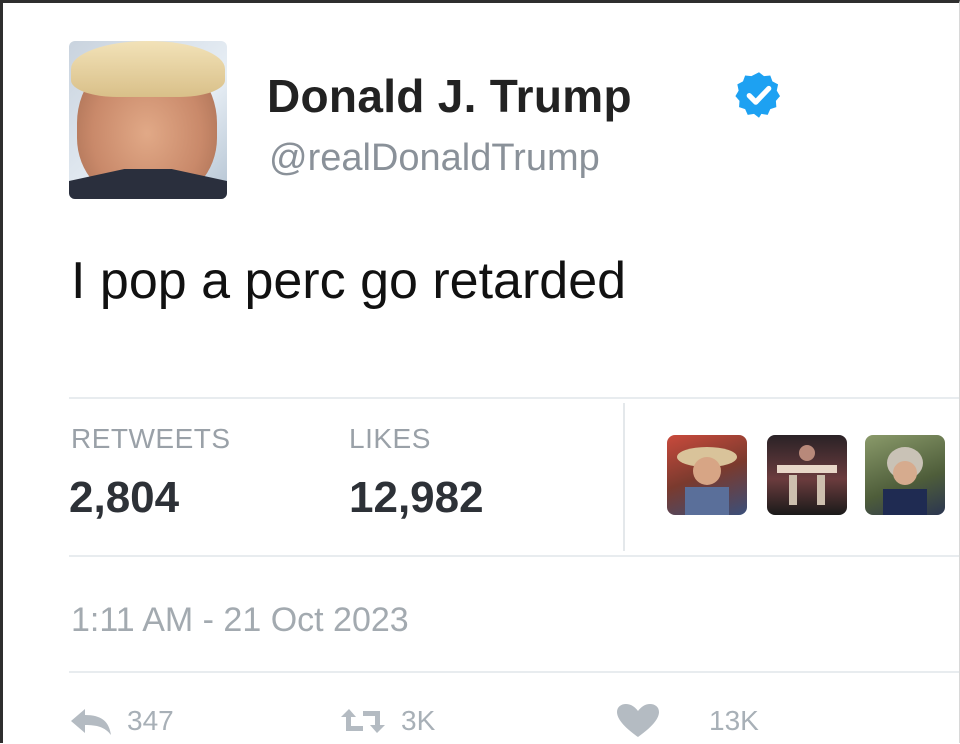  I want to click on liker-avatar-2-figure, so click(807, 475).